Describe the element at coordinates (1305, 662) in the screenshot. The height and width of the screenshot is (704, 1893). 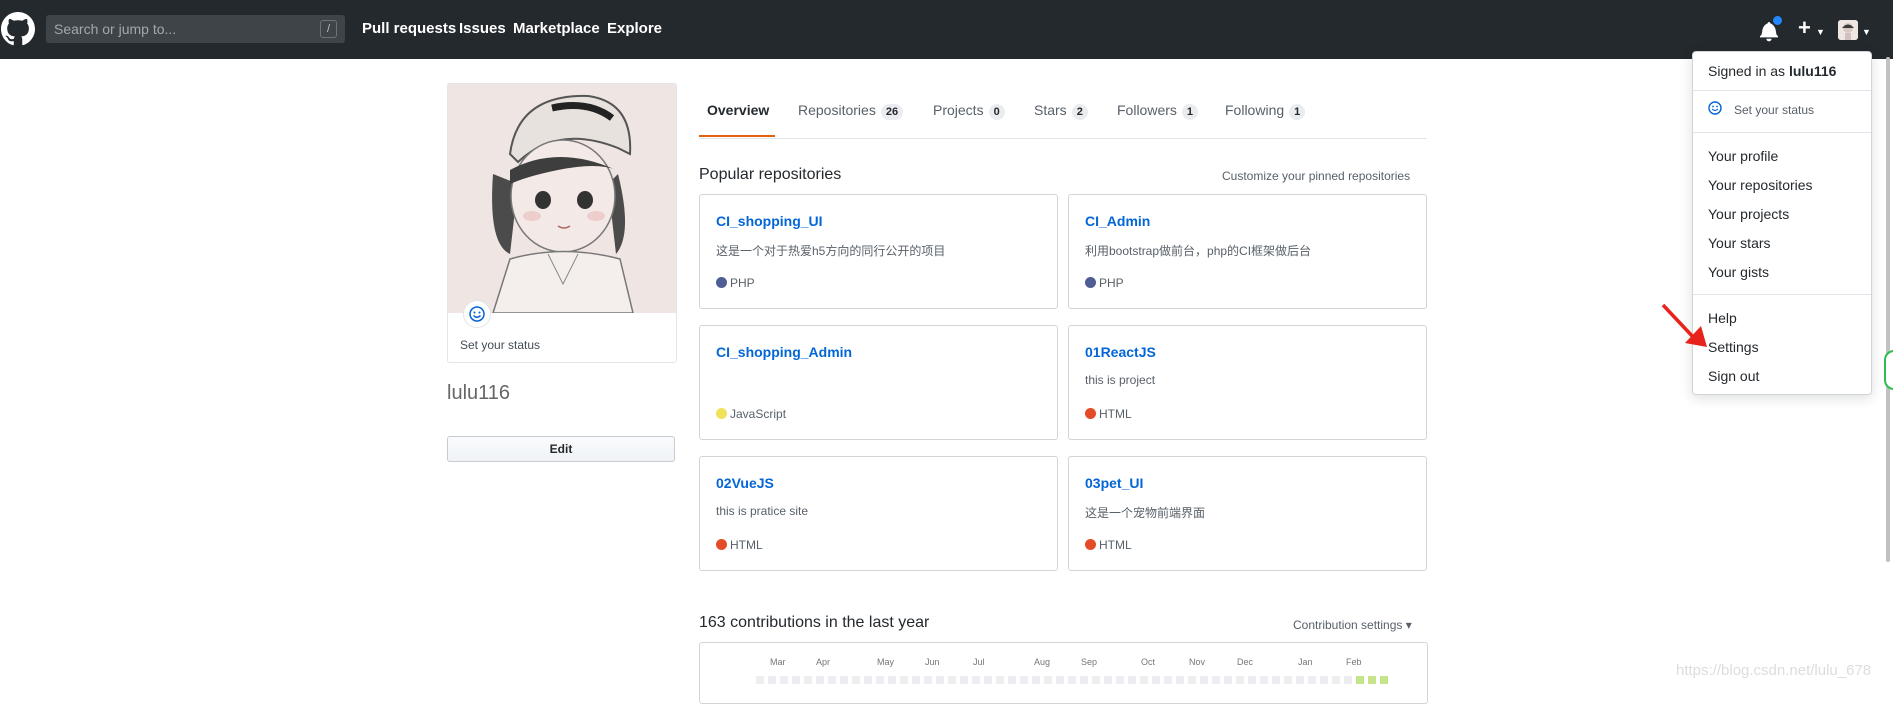
I see `month-label: Jan` at that location.